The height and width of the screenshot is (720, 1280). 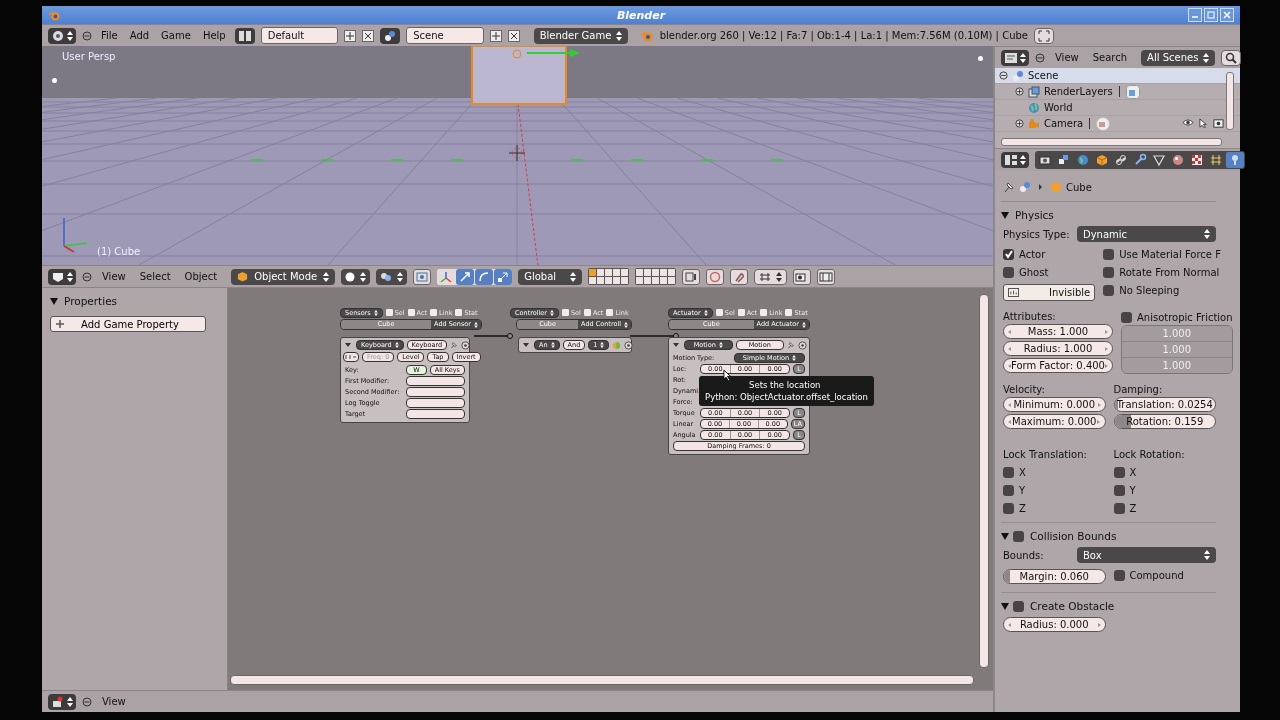 What do you see at coordinates (1054, 624) in the screenshot?
I see `number-field: Radius: 0.000` at bounding box center [1054, 624].